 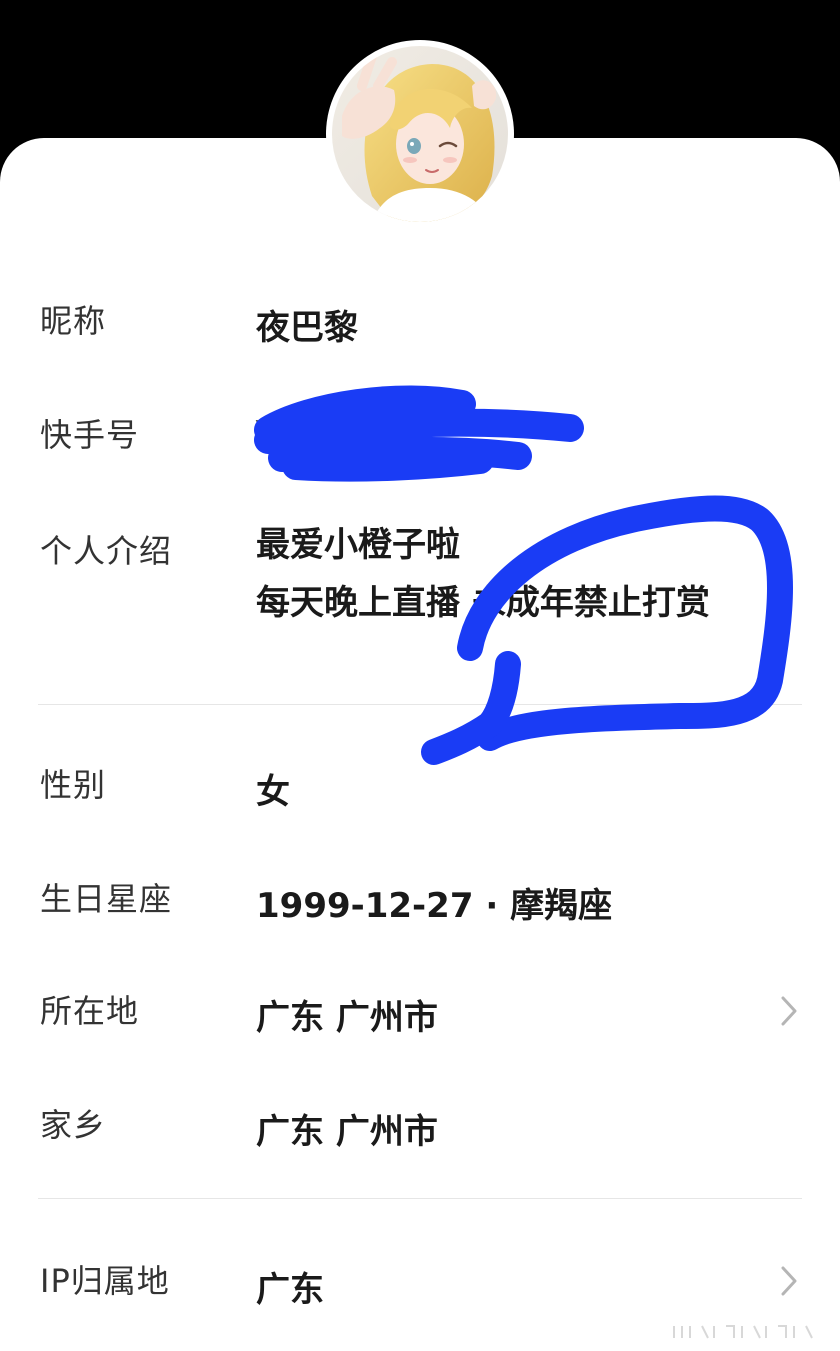 I want to click on location-value: 广东 广州市, so click(x=347, y=1018).